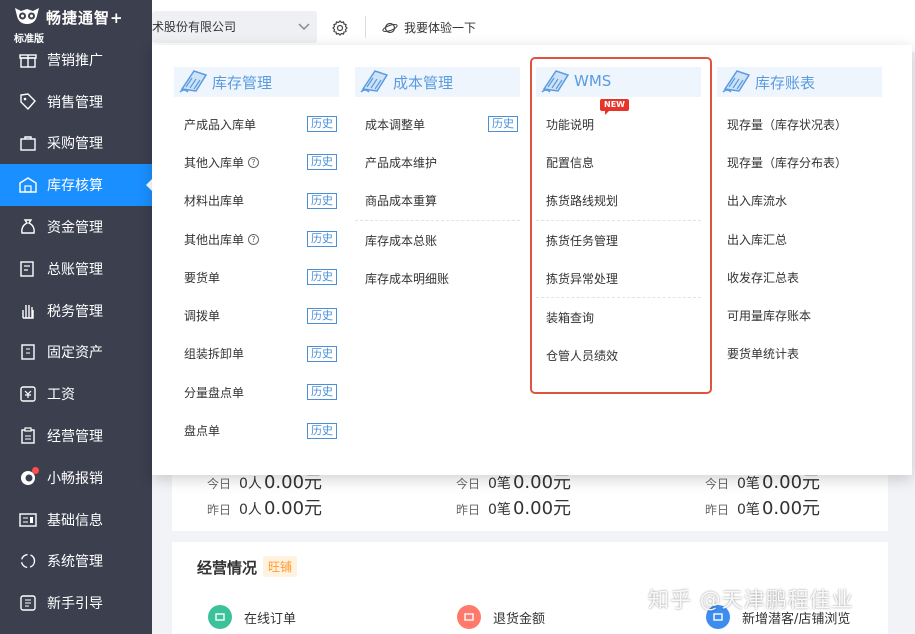 The height and width of the screenshot is (634, 915). Describe the element at coordinates (76, 22) in the screenshot. I see `app-logo: 畅捷通智+ 标准版` at that location.